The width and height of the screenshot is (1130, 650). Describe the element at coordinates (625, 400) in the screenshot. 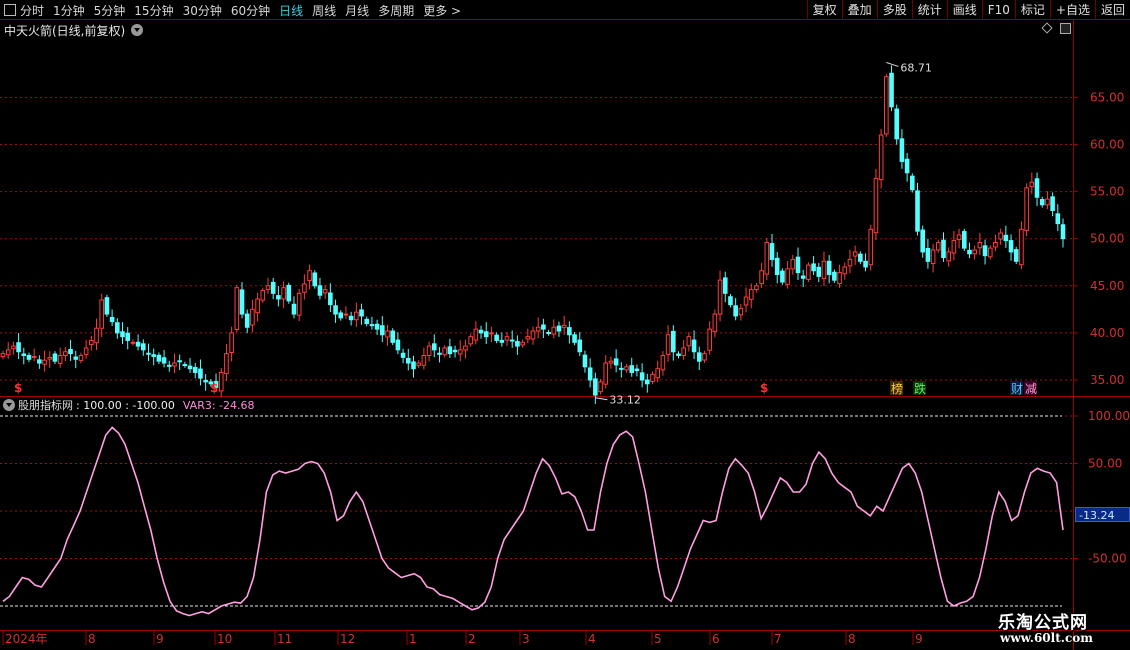

I see `low-price-label: 33.12` at that location.